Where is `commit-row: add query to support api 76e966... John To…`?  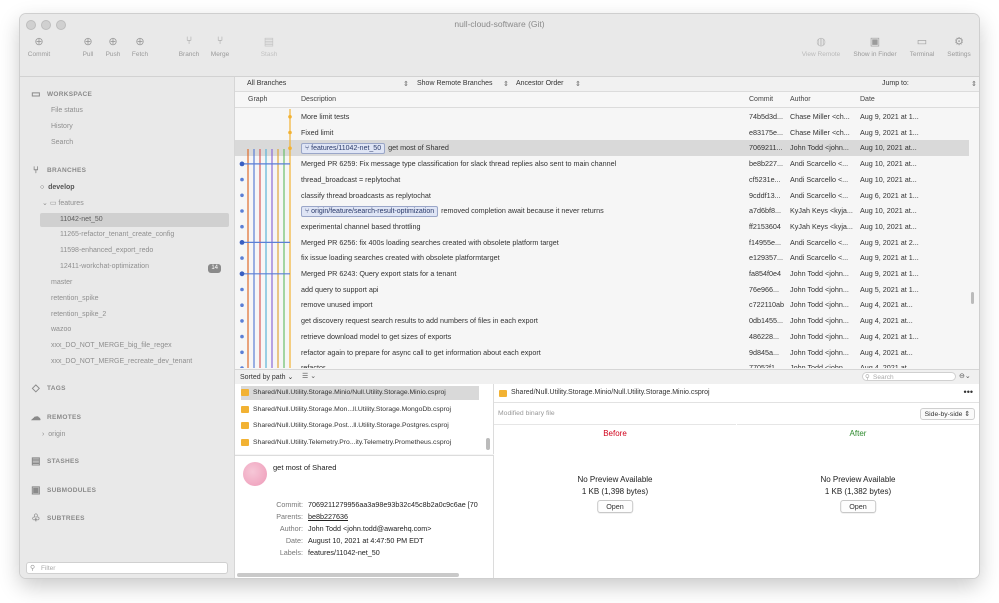
commit-row: add query to support api 76e966... John To… is located at coordinates (602, 290).